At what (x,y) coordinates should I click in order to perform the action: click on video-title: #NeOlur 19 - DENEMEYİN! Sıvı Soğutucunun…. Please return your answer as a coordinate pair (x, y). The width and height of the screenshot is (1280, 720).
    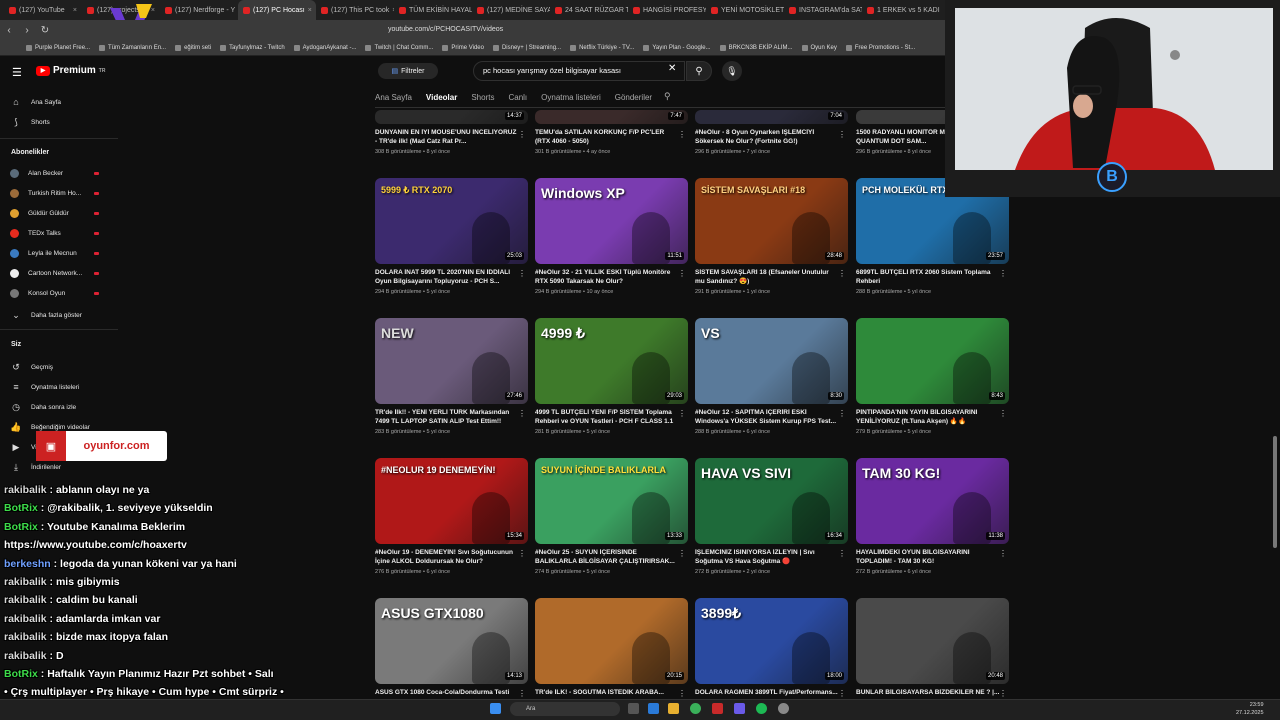
    Looking at the image, I should click on (451, 557).